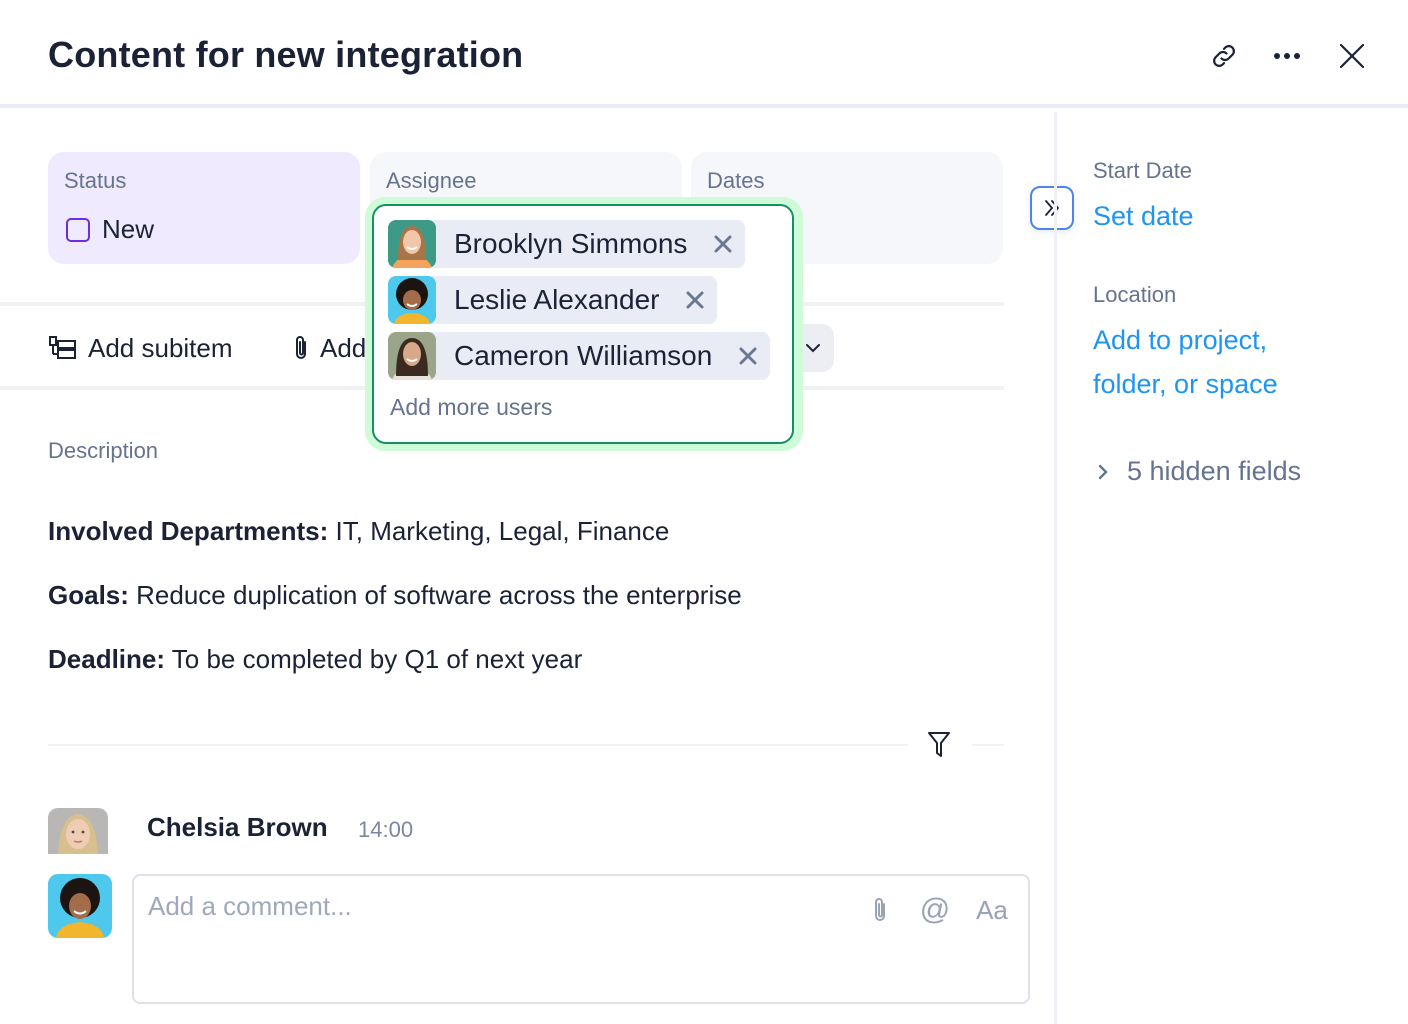 This screenshot has width=1408, height=1024. What do you see at coordinates (160, 347) in the screenshot?
I see `add-subitem-label: Add subitem` at bounding box center [160, 347].